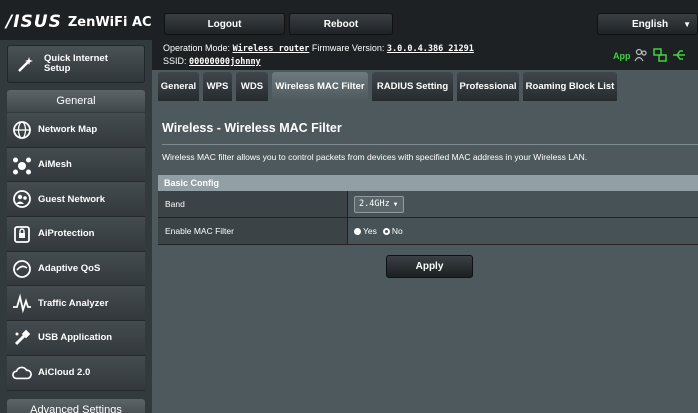  What do you see at coordinates (72, 199) in the screenshot?
I see `sidebar-item-label: Guest Network` at bounding box center [72, 199].